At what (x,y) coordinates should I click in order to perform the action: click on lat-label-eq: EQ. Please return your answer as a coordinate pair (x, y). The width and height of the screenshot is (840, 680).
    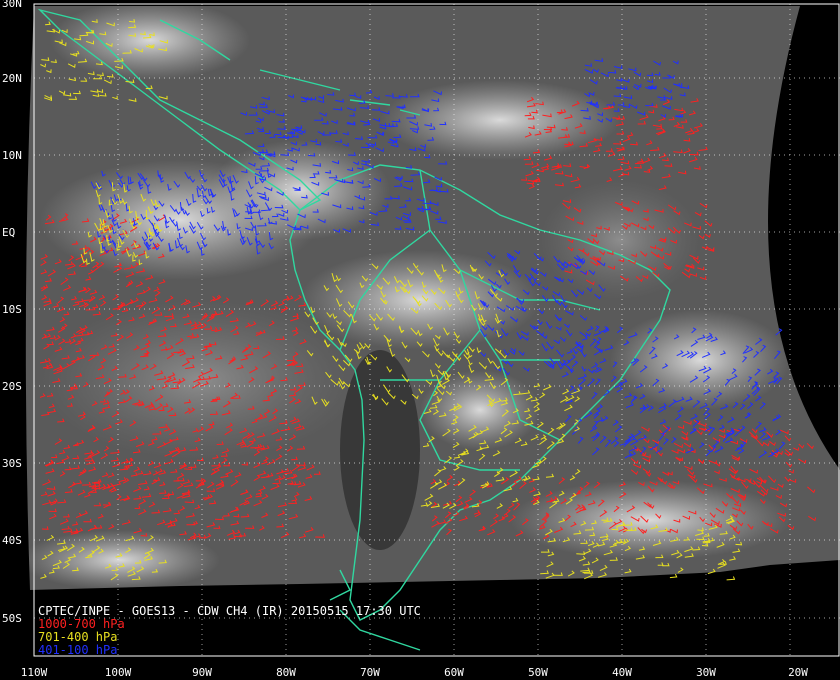
    Looking at the image, I should click on (9, 232).